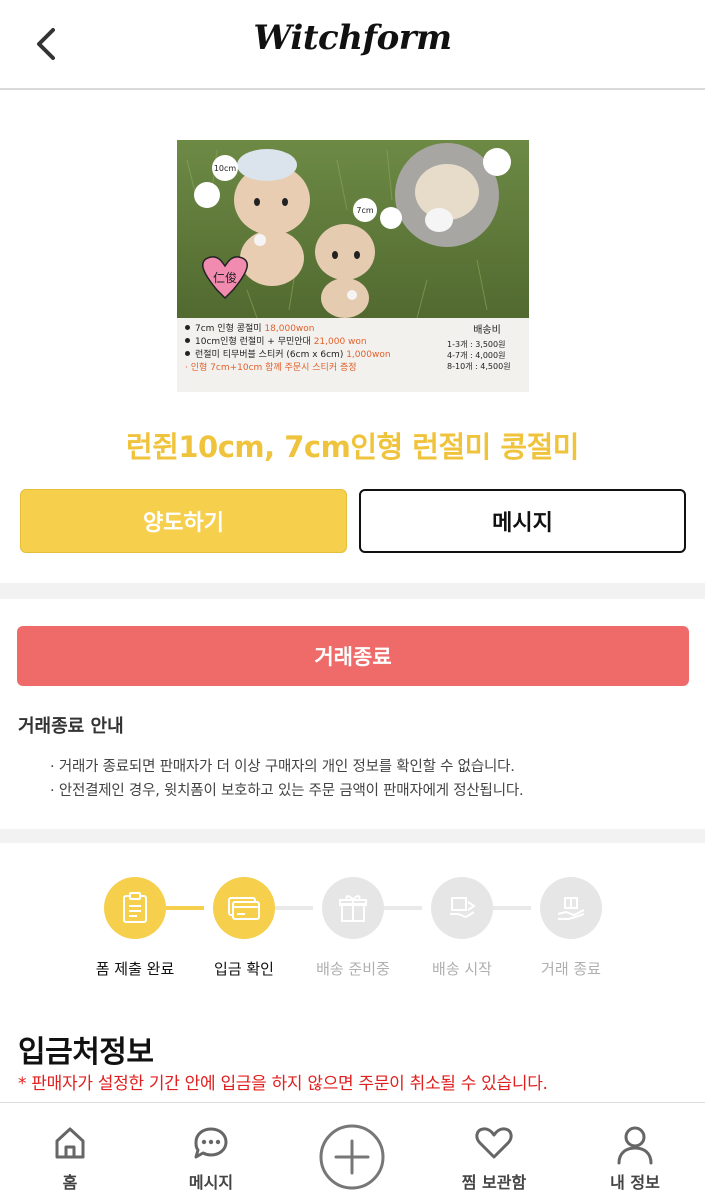  What do you see at coordinates (135, 969) in the screenshot?
I see `step-label: 폼 제출 완료` at bounding box center [135, 969].